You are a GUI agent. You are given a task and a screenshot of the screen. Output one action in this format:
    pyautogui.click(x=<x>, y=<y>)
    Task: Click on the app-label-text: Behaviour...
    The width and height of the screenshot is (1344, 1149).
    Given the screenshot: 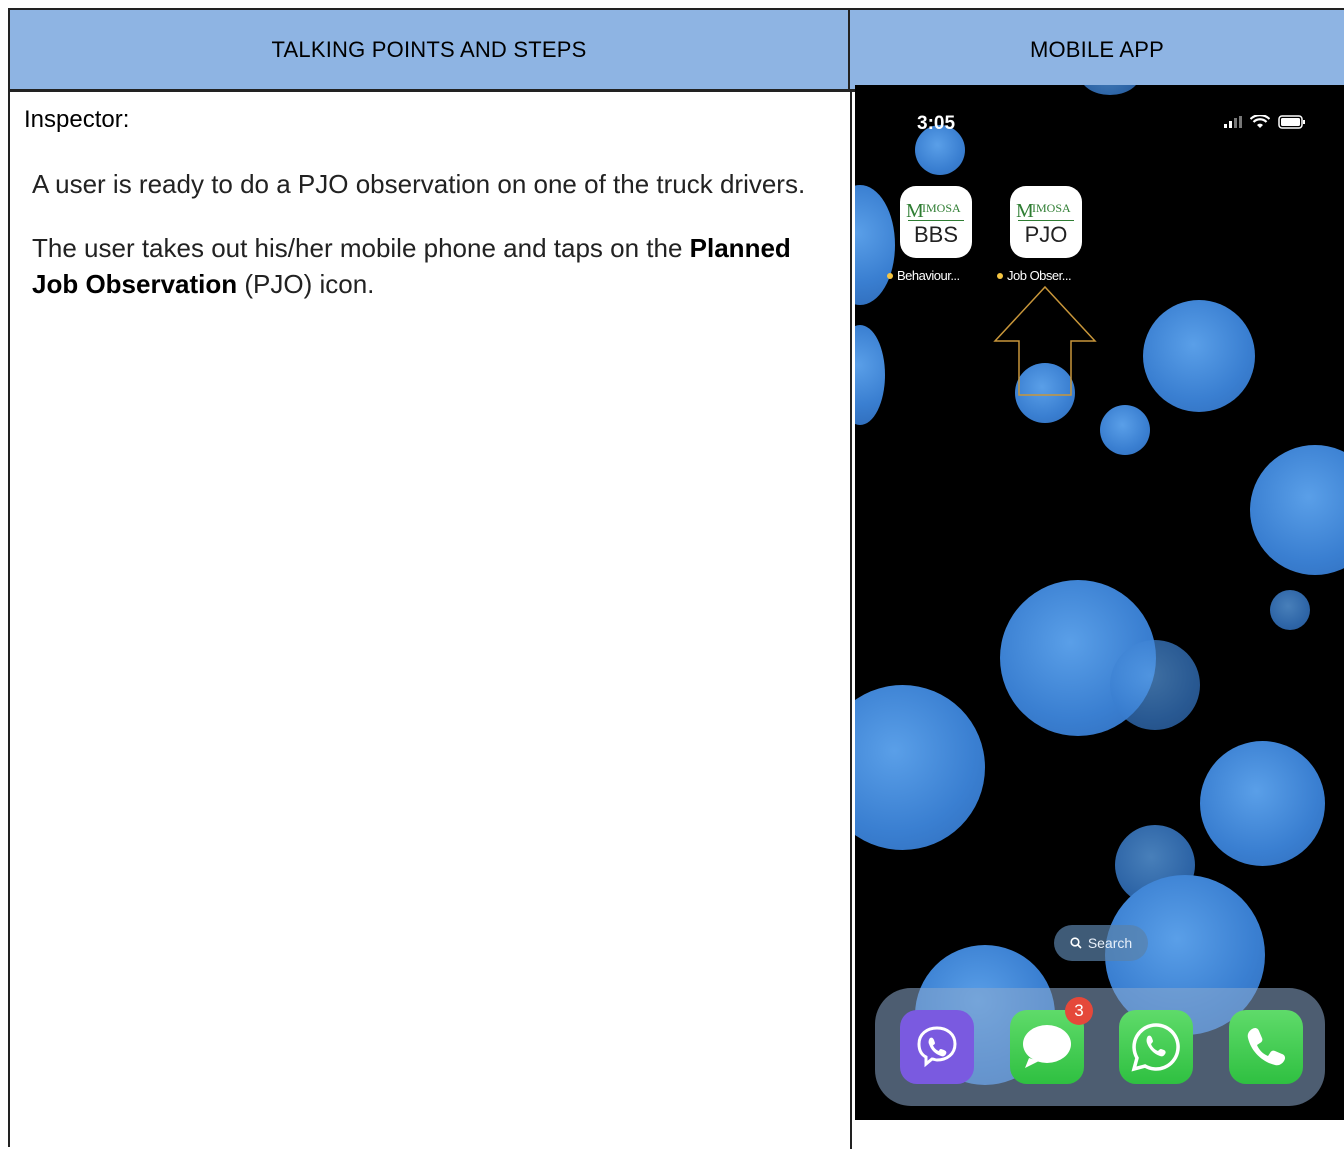 What is the action you would take?
    pyautogui.click(x=928, y=275)
    